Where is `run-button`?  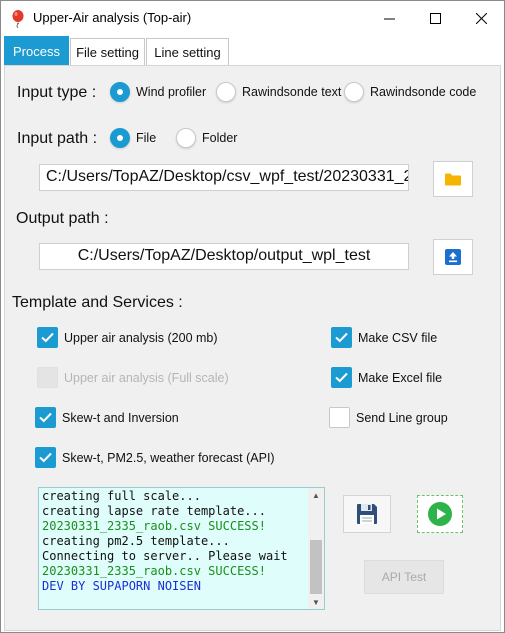 run-button is located at coordinates (440, 514).